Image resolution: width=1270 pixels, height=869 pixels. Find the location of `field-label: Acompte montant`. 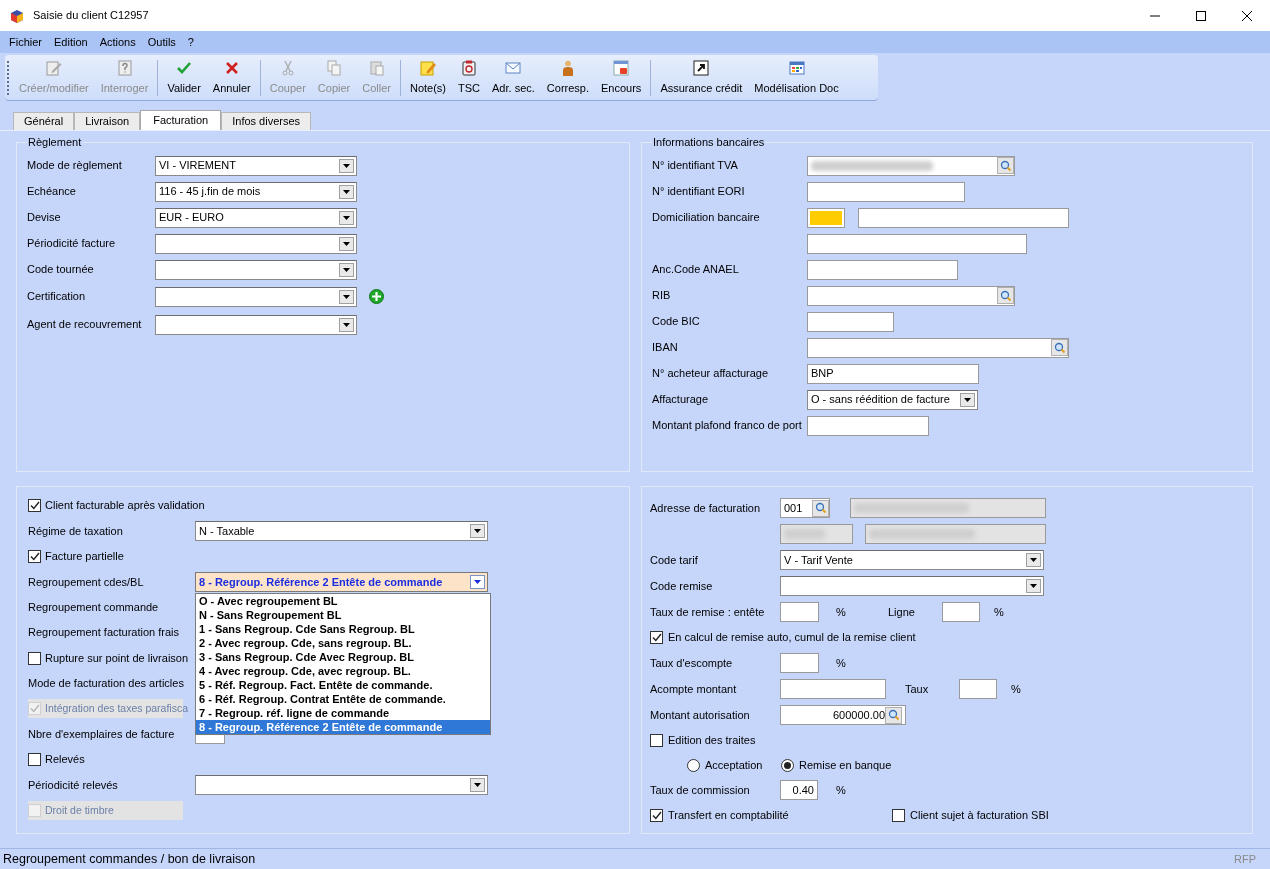

field-label: Acompte montant is located at coordinates (694, 689).